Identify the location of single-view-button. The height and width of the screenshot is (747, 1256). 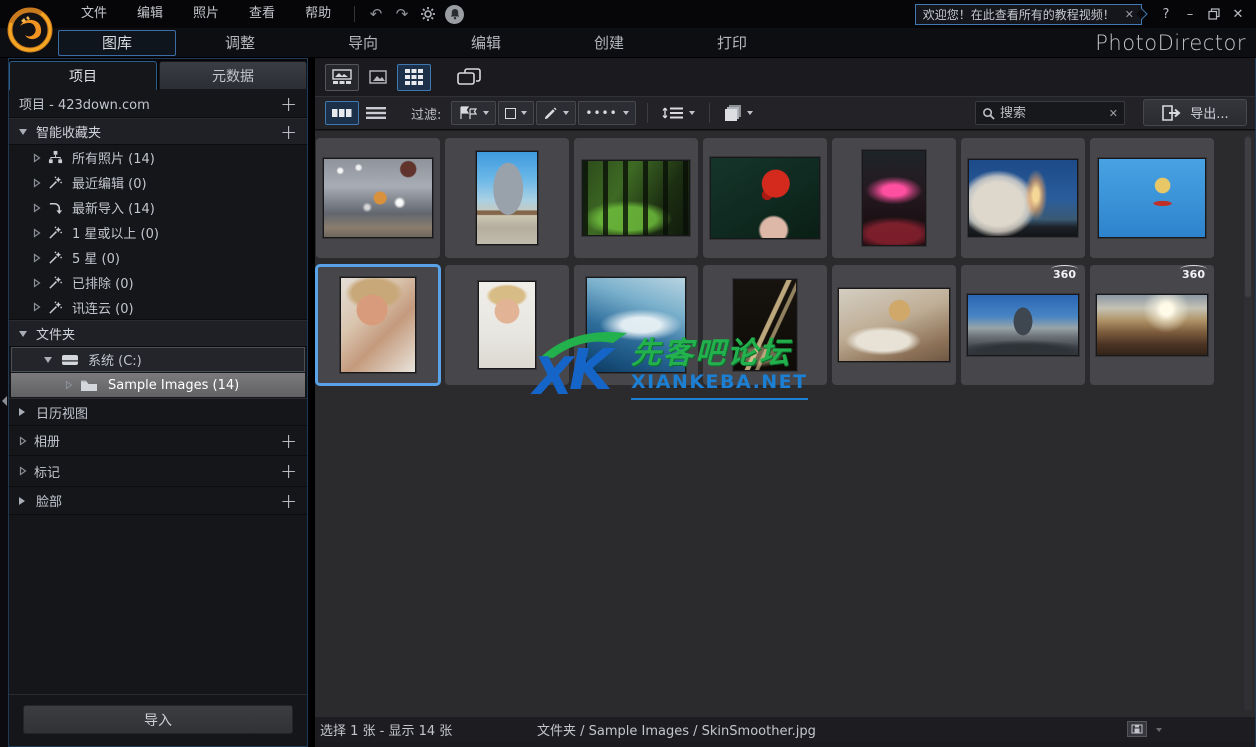
(378, 77).